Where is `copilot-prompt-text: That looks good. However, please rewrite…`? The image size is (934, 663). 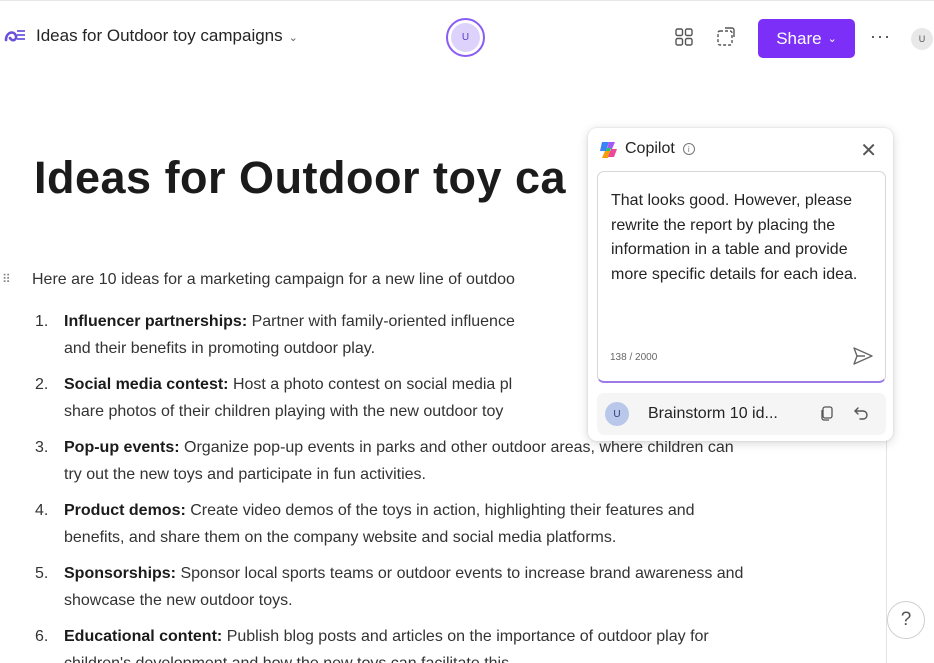 copilot-prompt-text: That looks good. However, please rewrite… is located at coordinates (746, 238).